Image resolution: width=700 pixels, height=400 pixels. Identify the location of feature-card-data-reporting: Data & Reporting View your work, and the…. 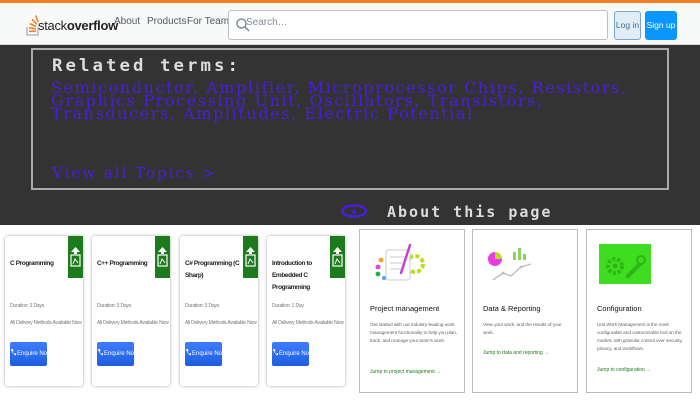
(525, 311).